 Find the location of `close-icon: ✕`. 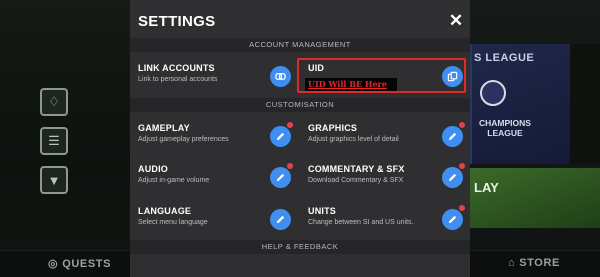

close-icon: ✕ is located at coordinates (456, 21).